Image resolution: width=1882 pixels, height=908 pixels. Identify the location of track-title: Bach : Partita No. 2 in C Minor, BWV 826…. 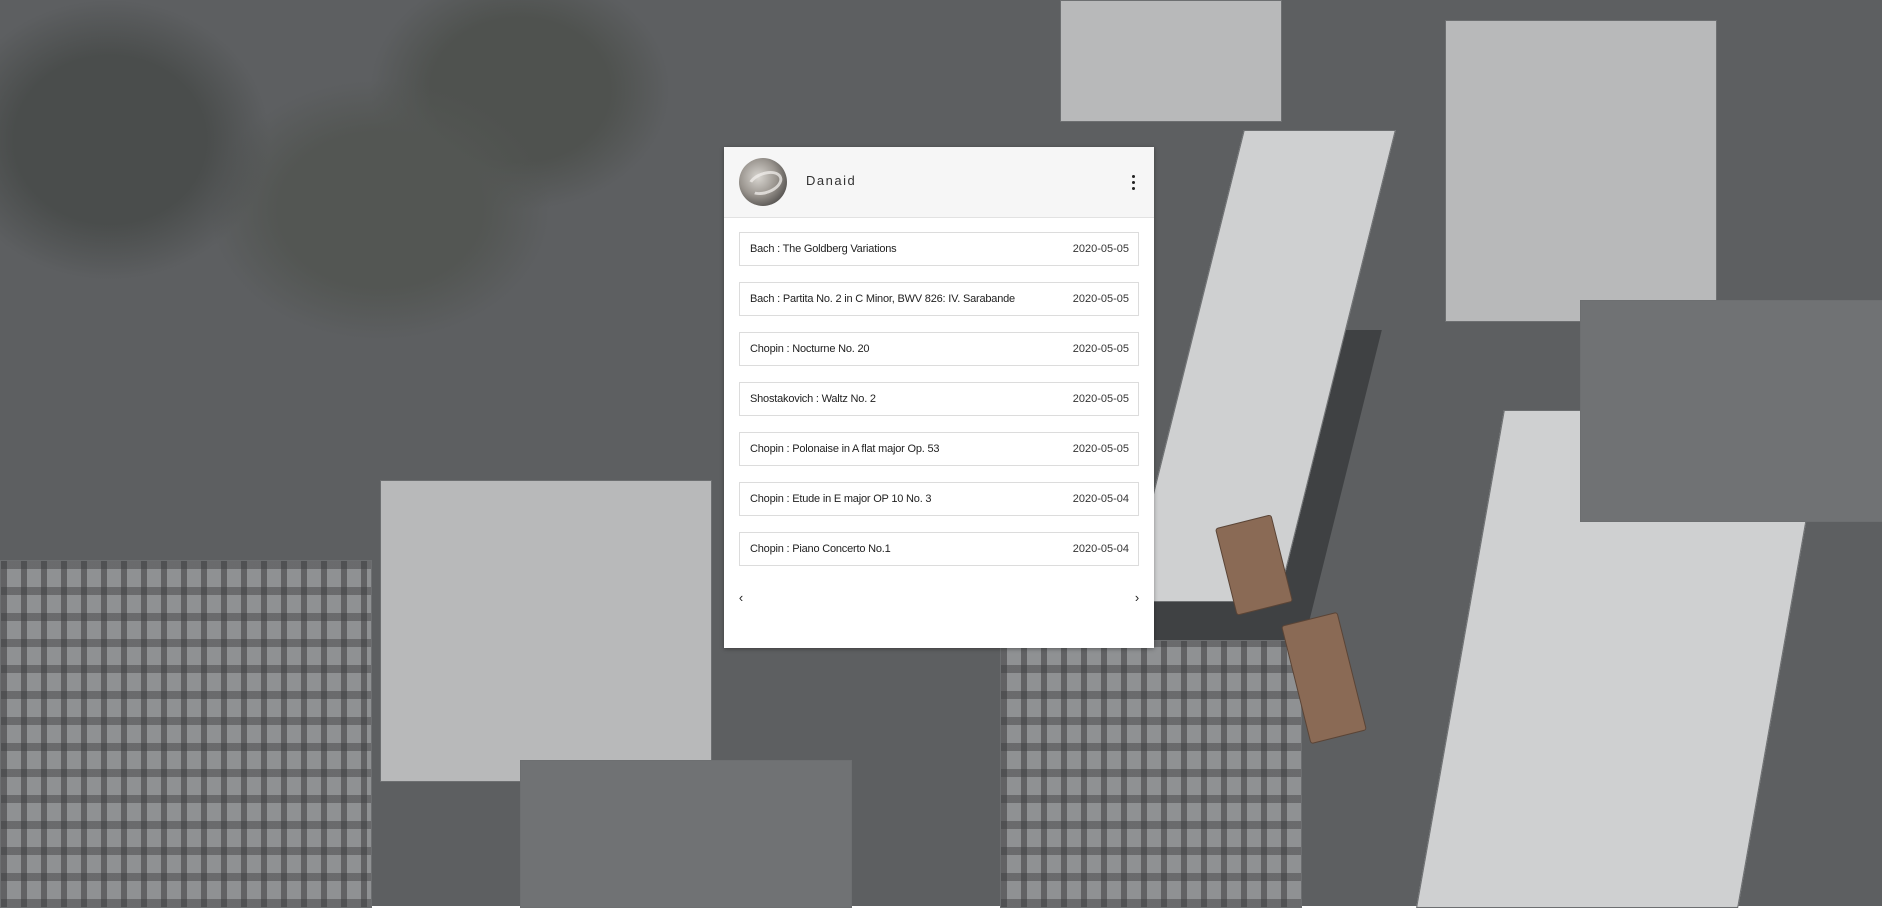
(882, 299).